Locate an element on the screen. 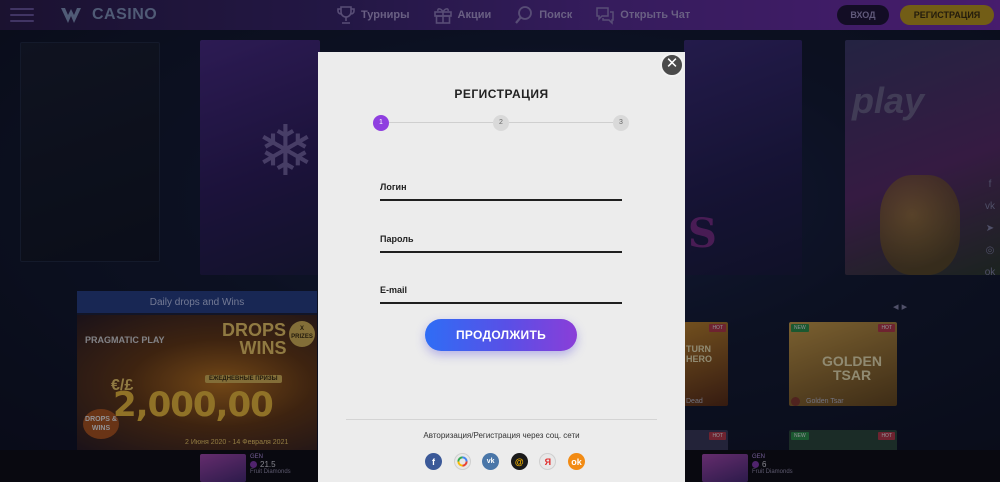  password-input is located at coordinates (501, 252).